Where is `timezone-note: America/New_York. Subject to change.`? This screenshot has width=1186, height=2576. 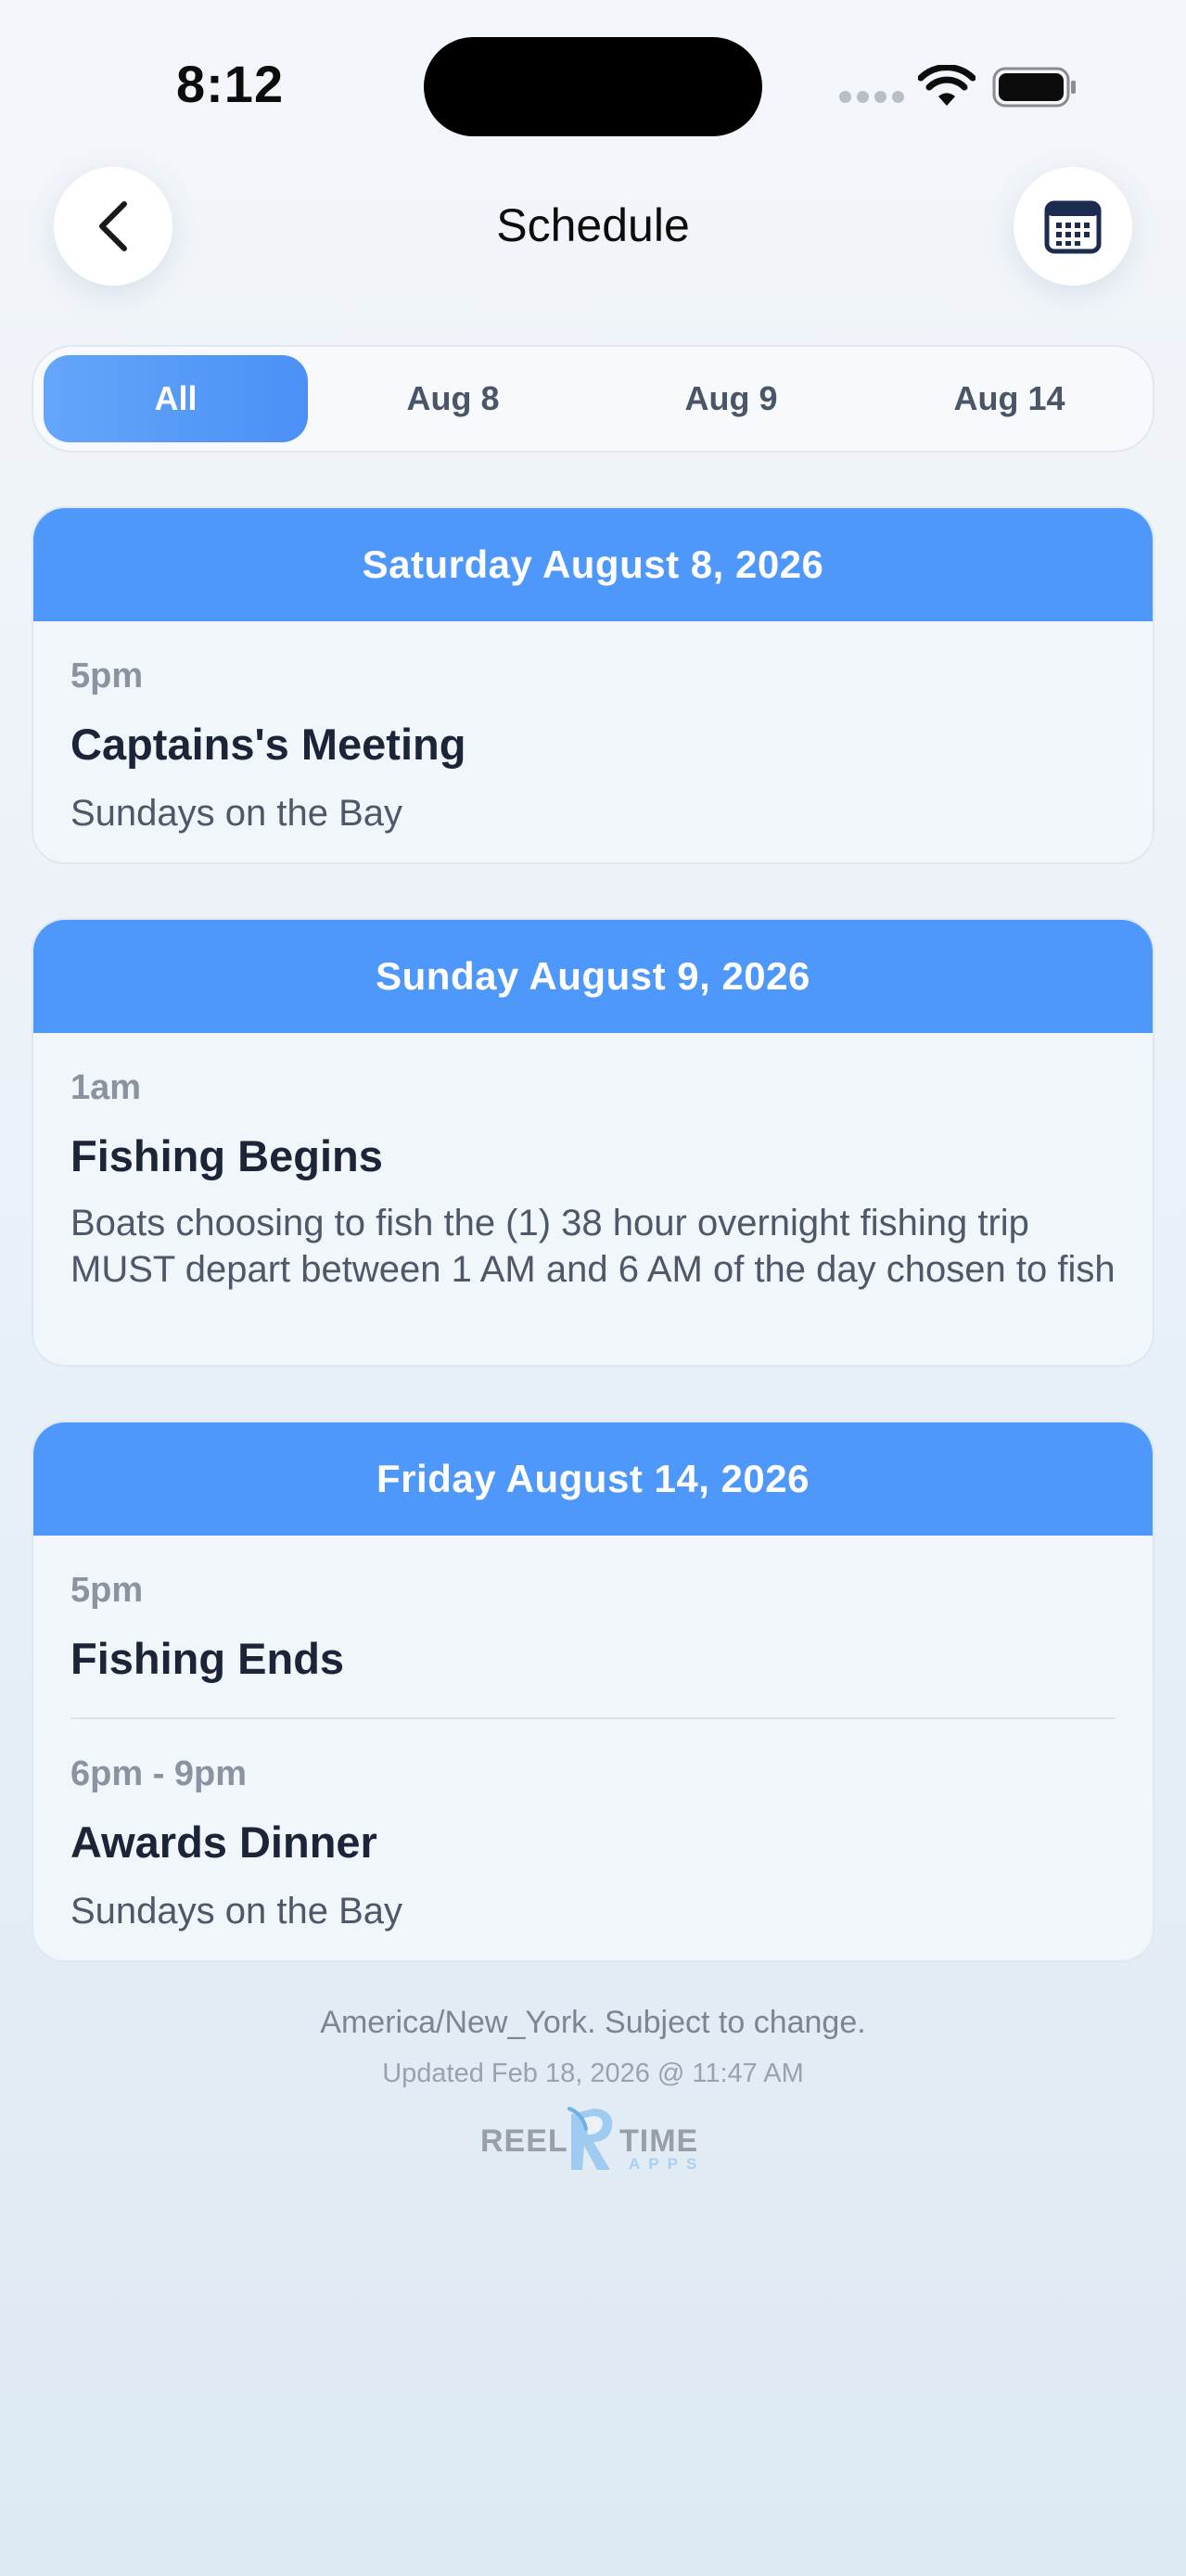 timezone-note: America/New_York. Subject to change. is located at coordinates (593, 2022).